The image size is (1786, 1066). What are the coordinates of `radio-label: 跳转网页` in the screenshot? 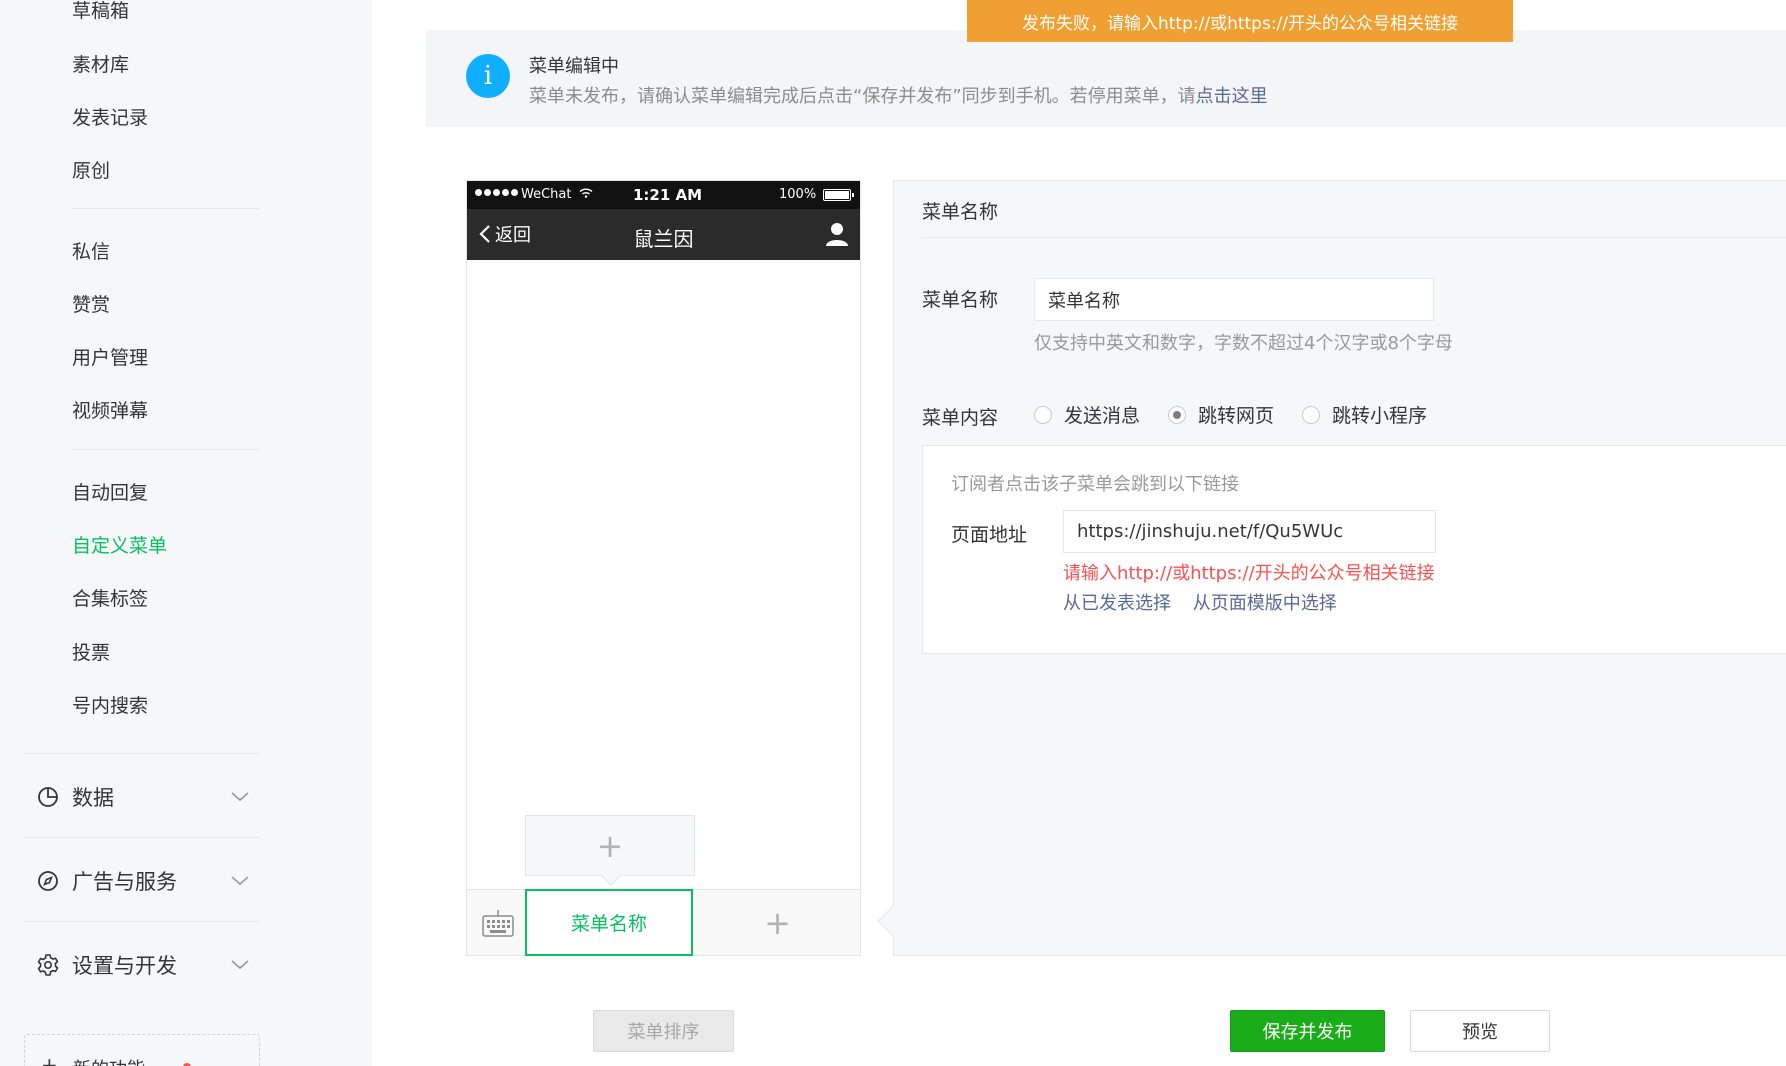 It's located at (1236, 416).